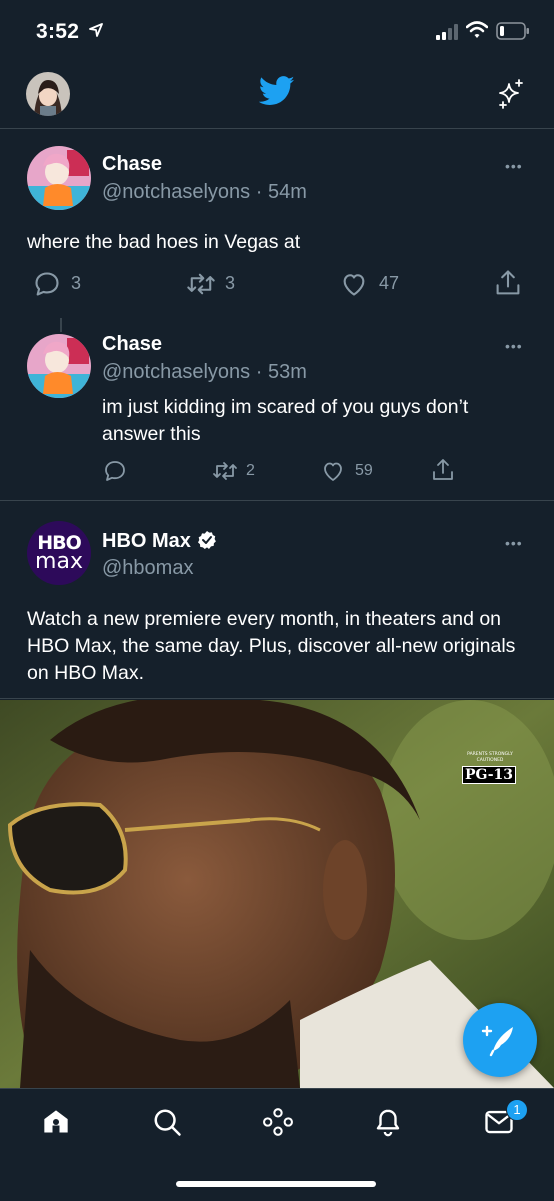  I want to click on rating-caption: PARENTS STRONGLY CAUTIONED, so click(490, 757).